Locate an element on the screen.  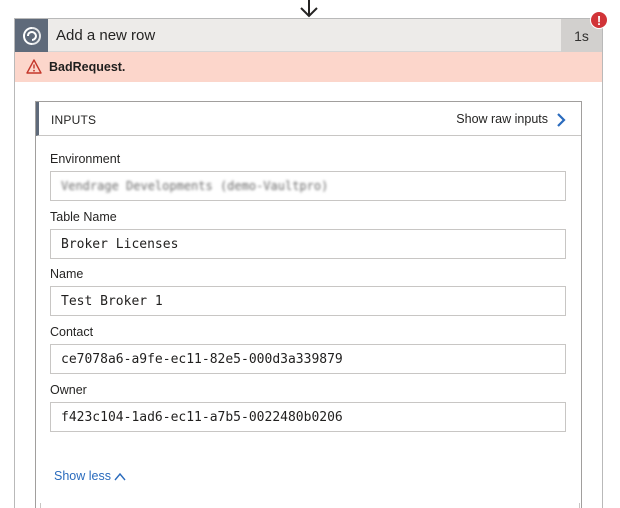
show-less-link: Show less is located at coordinates (82, 476).